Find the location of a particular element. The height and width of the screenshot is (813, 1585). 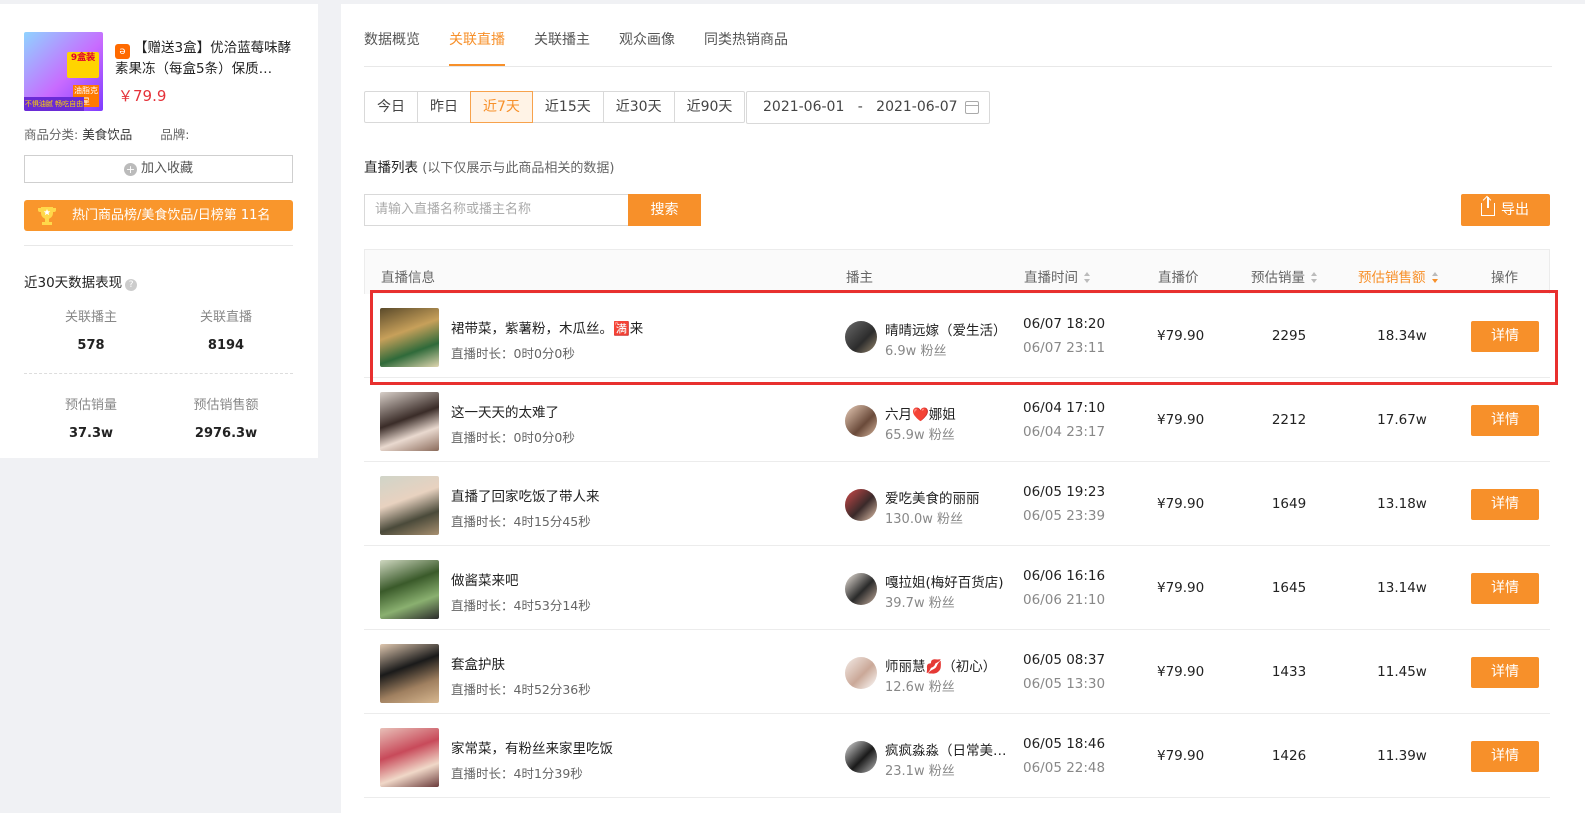

est-qty: 1426 is located at coordinates (1289, 756).